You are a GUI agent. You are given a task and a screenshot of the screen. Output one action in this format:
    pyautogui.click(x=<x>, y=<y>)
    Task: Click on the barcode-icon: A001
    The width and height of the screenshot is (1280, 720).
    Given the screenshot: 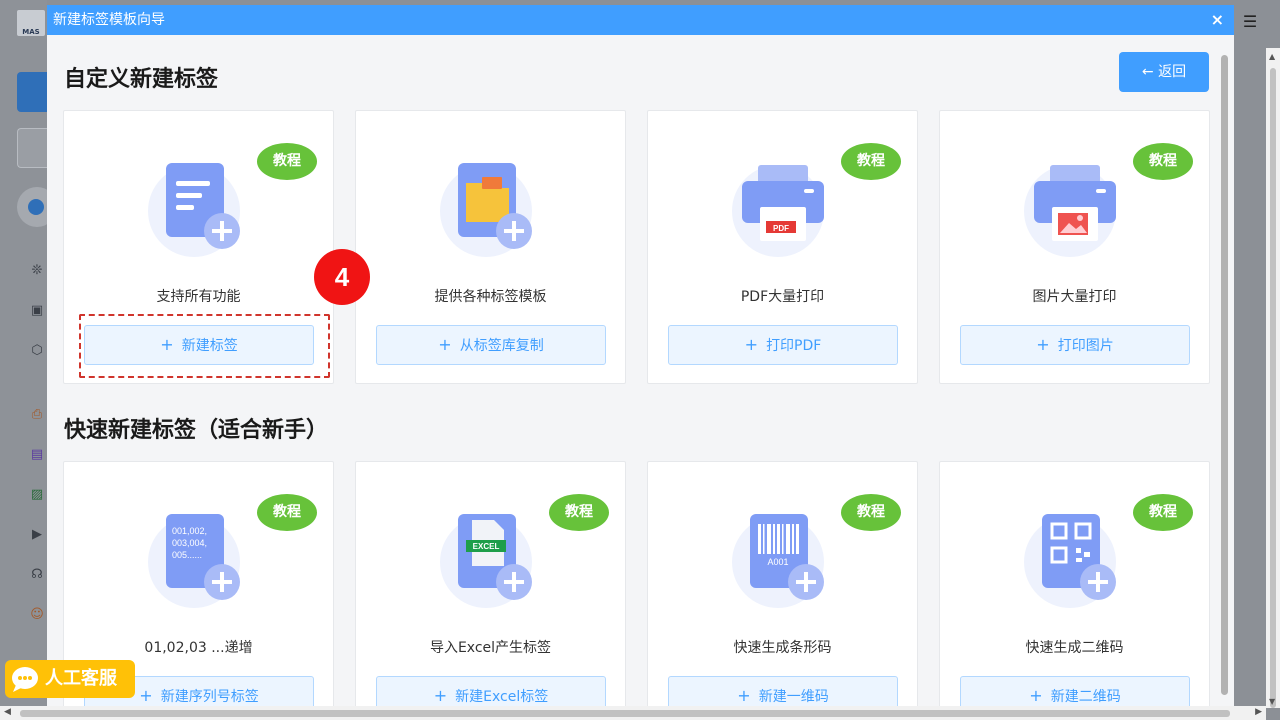 What is the action you would take?
    pyautogui.click(x=778, y=561)
    